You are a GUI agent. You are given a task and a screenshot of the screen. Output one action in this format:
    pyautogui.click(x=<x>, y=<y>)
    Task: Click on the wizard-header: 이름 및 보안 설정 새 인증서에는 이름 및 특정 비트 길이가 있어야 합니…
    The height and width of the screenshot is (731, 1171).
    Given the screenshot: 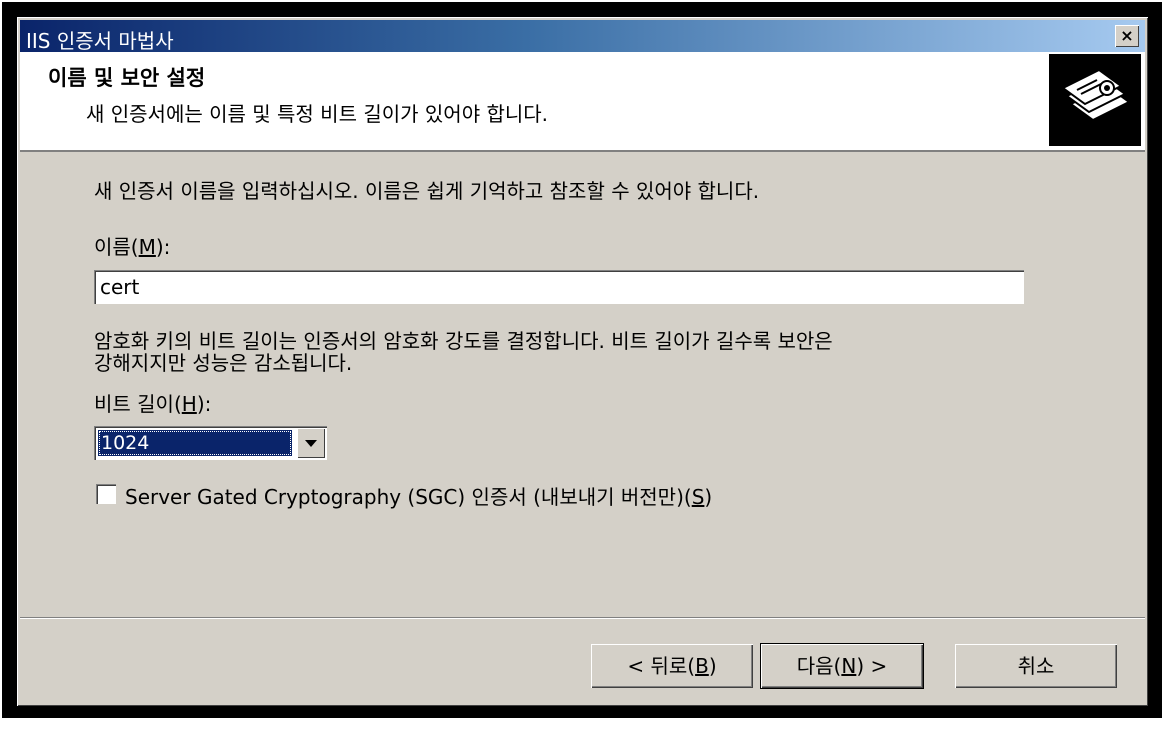 What is the action you would take?
    pyautogui.click(x=582, y=102)
    